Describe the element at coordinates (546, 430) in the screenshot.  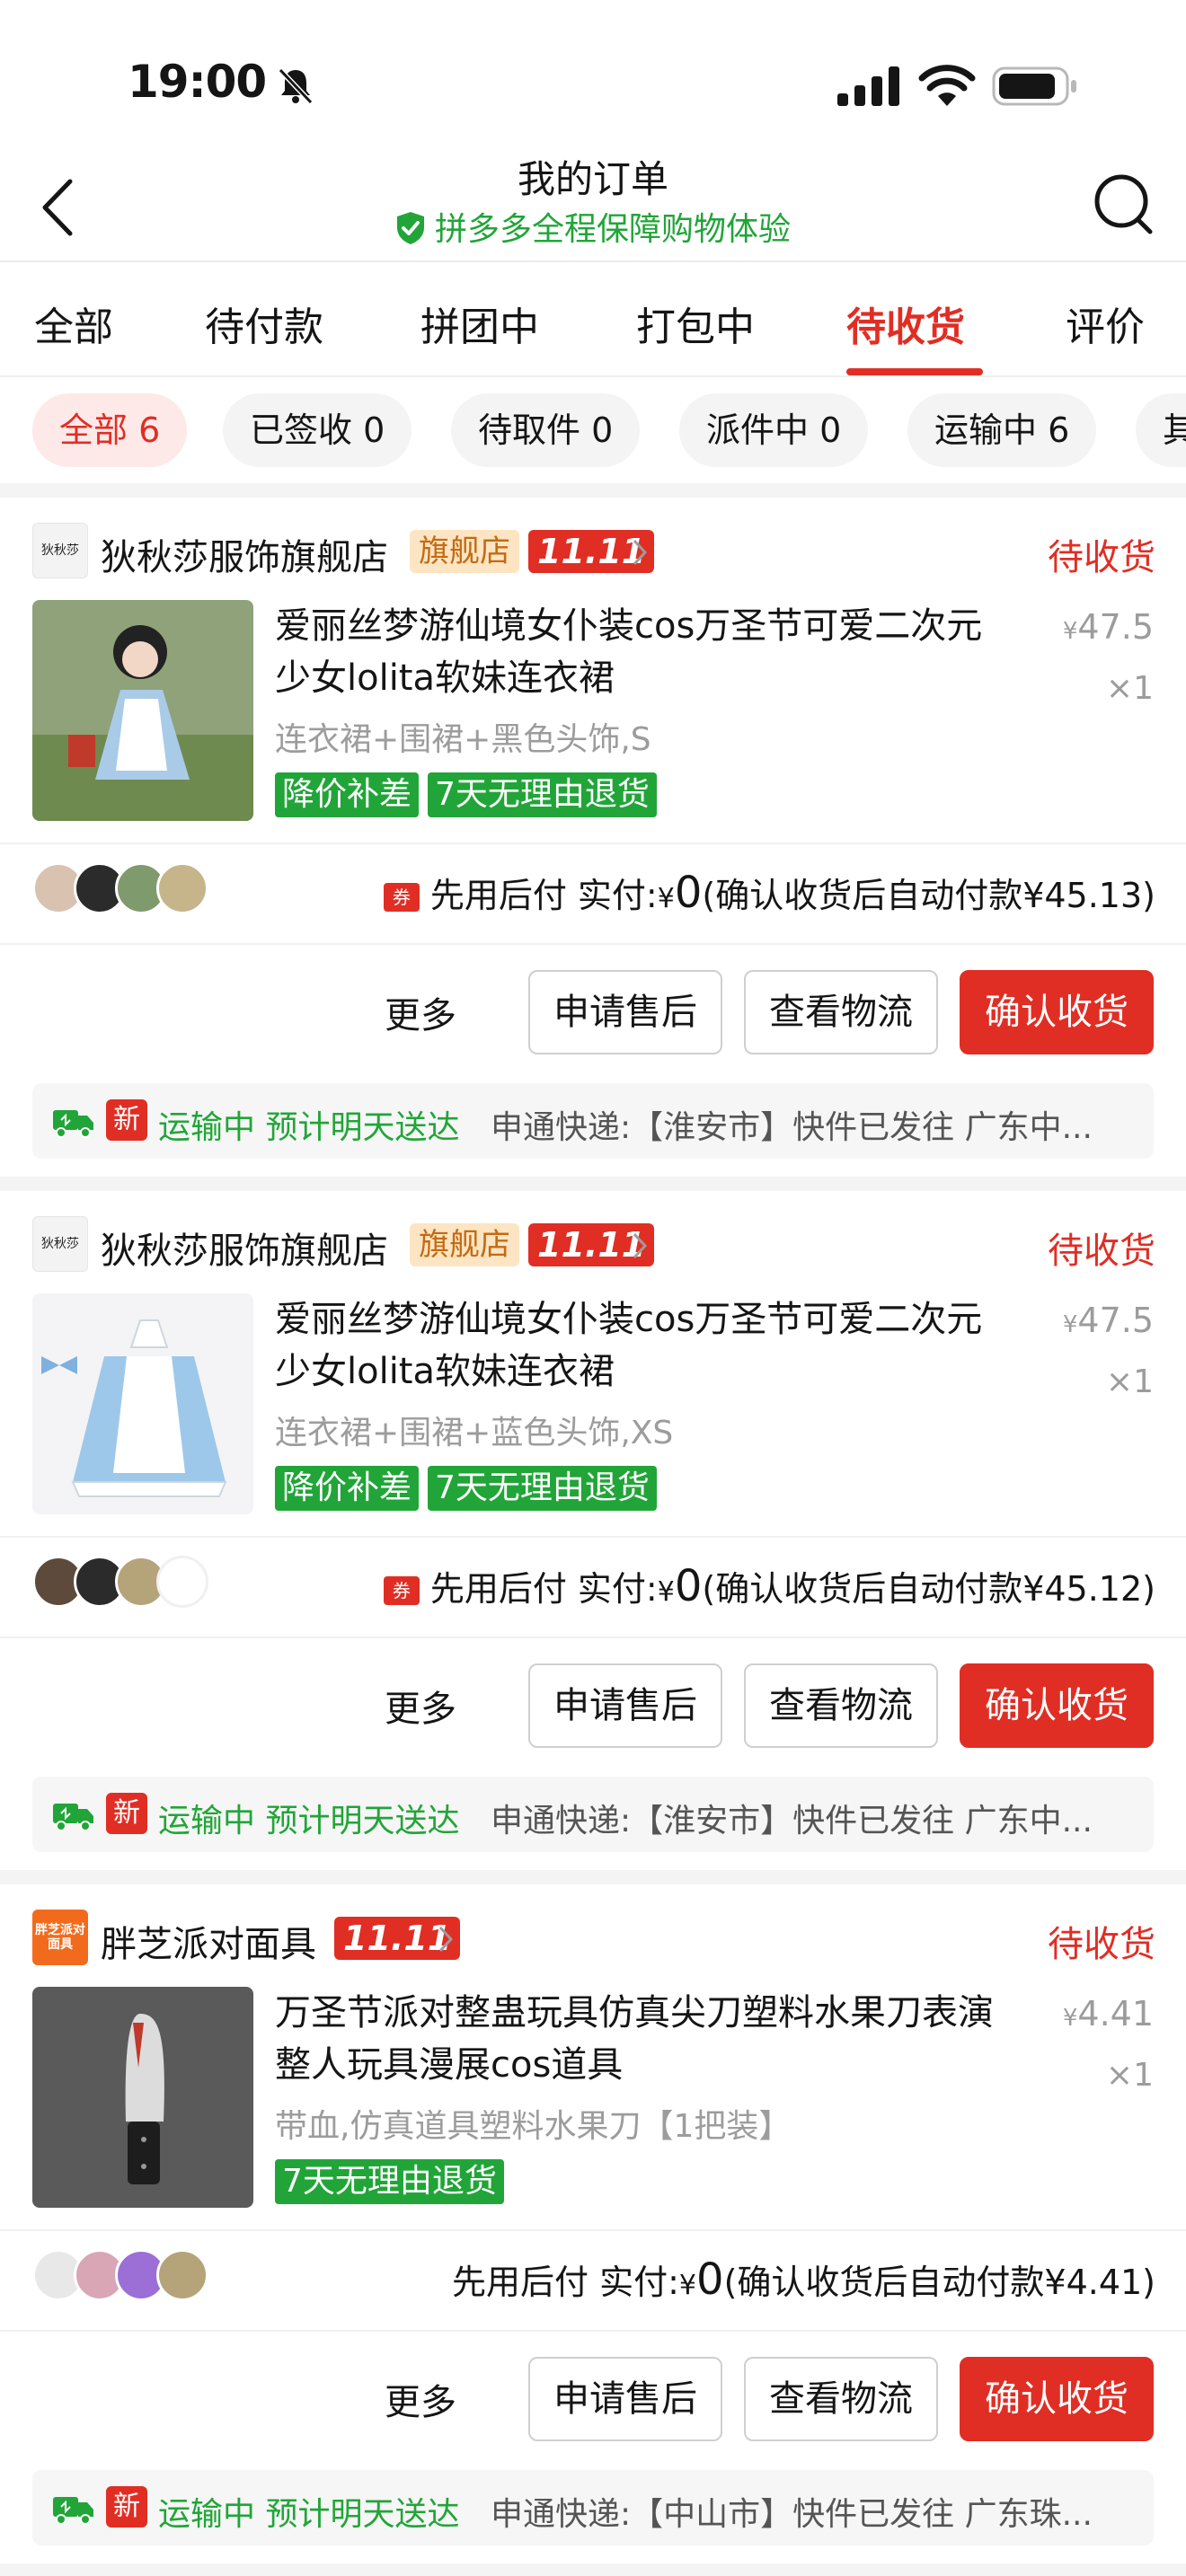
I see `chip-awaiting-pickup: 待取件 0` at that location.